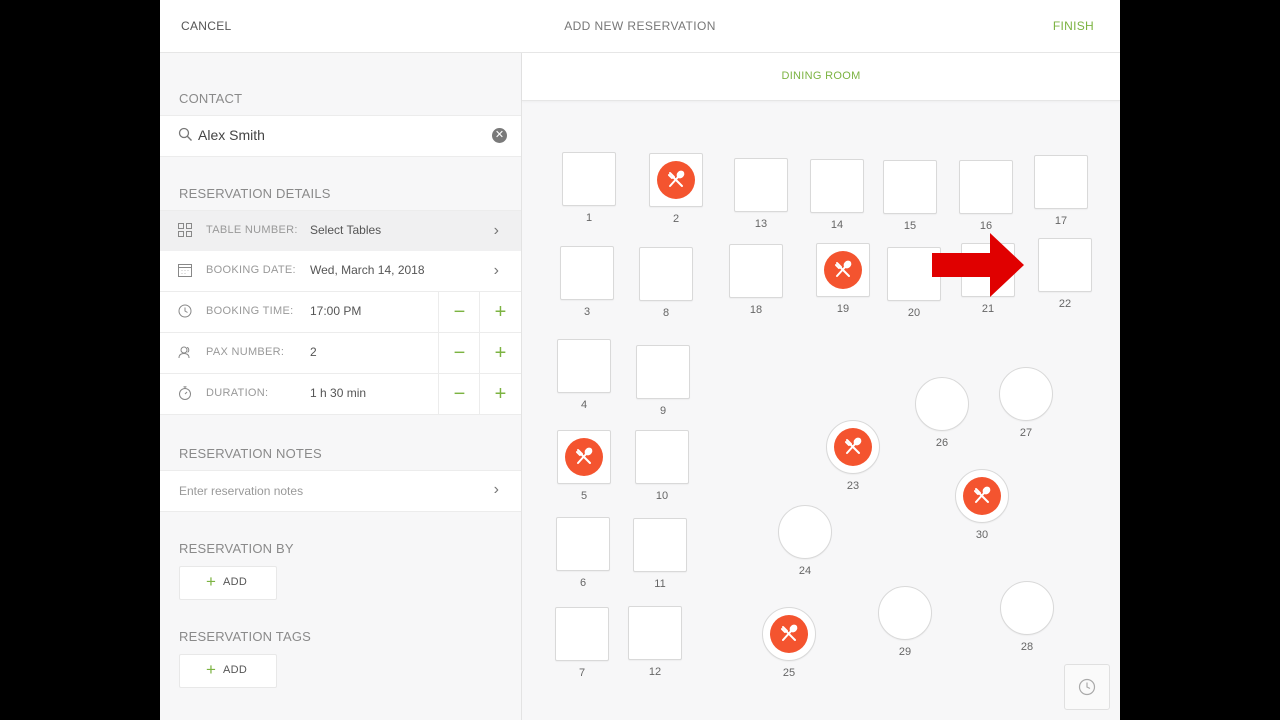 The width and height of the screenshot is (1280, 720). I want to click on notes-section-title: RESERVATION NOTES, so click(250, 453).